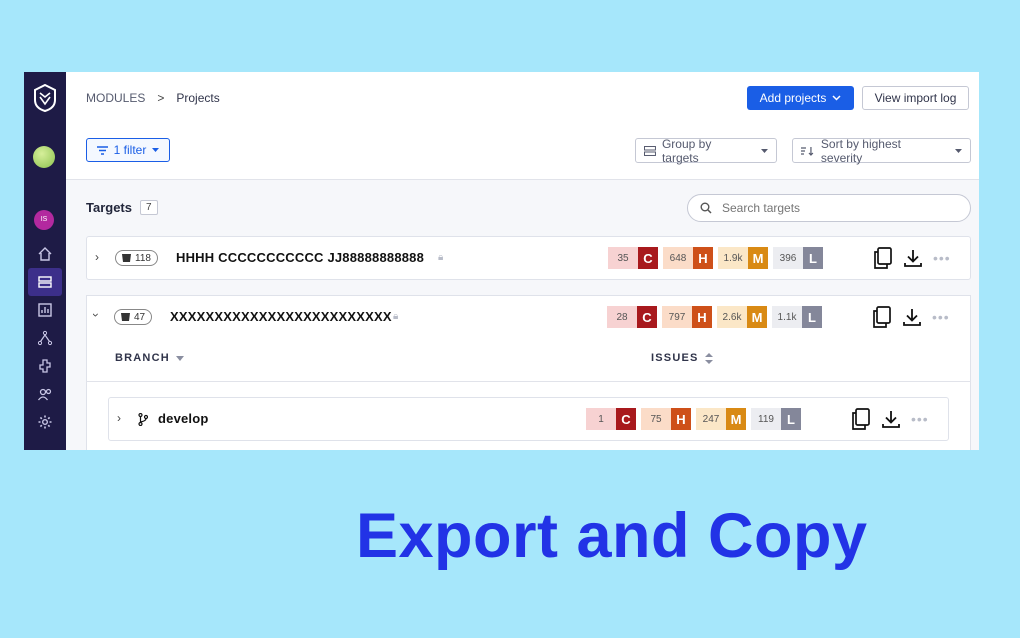 The height and width of the screenshot is (638, 1020). I want to click on severity-counts: 35 C 648 H 1.9k M 396 L, so click(715, 258).